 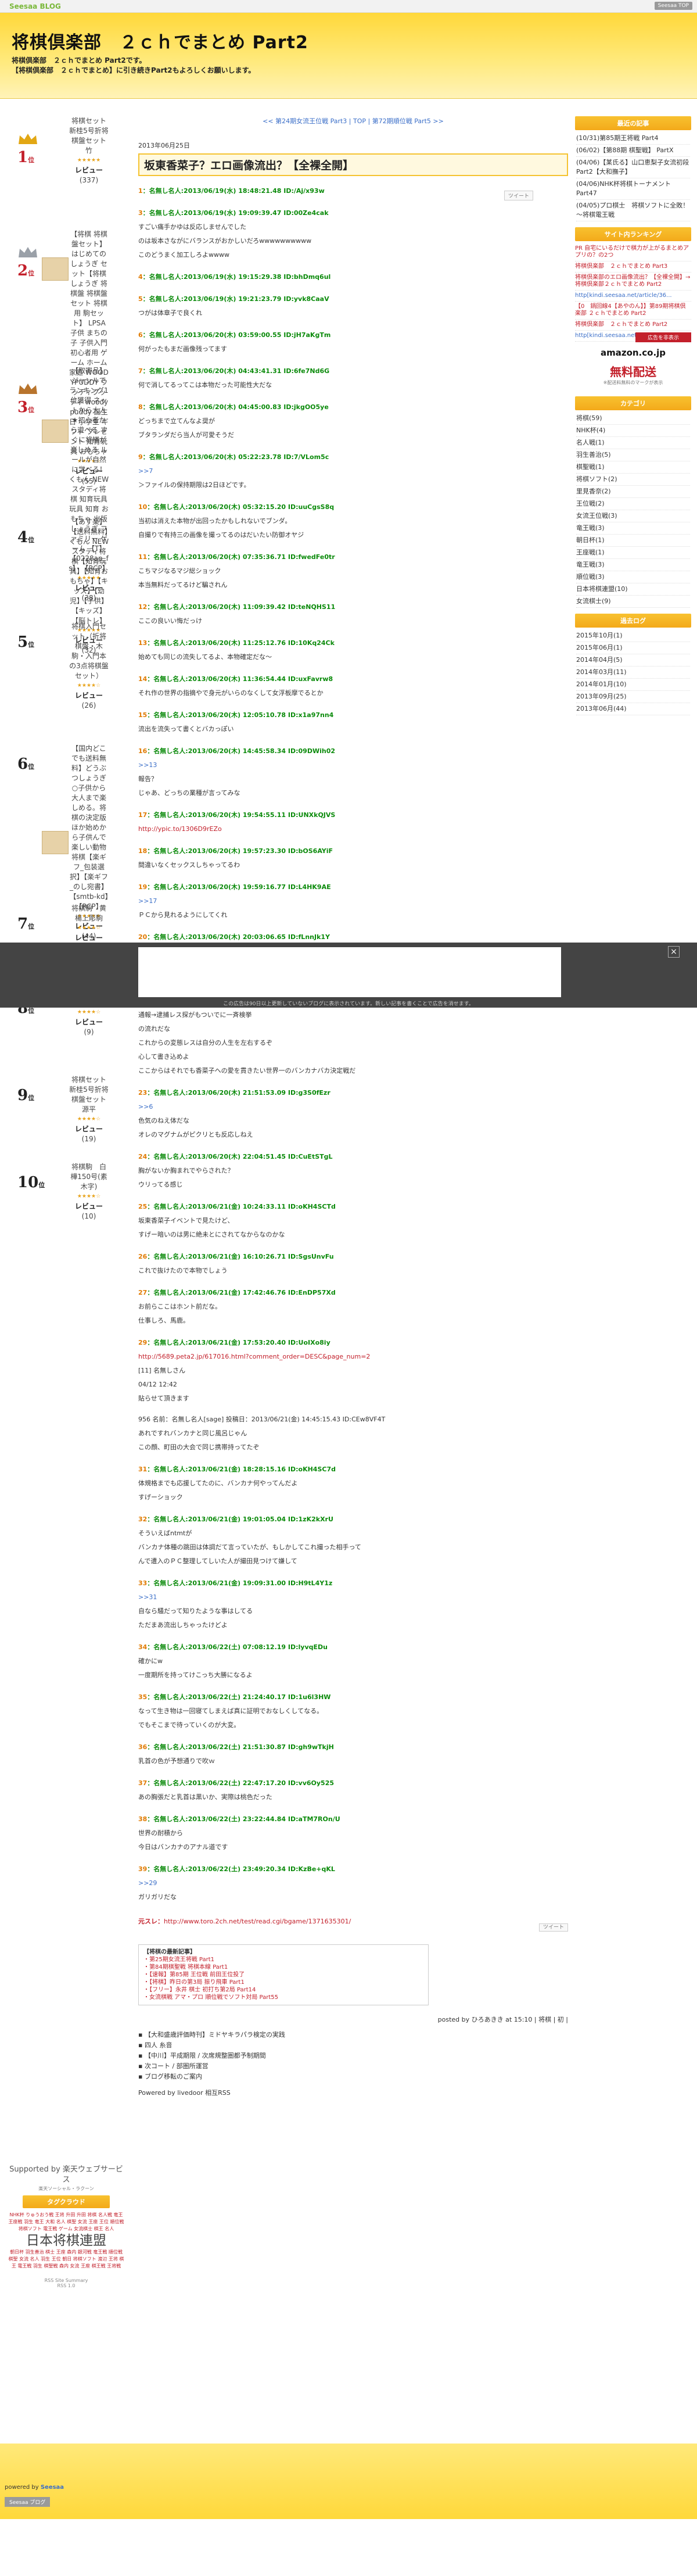 I want to click on rank-product: 将棋セット 新桂5号折将棋盤セット 竹 ★★★★★ レビュー (337), so click(x=91, y=150).